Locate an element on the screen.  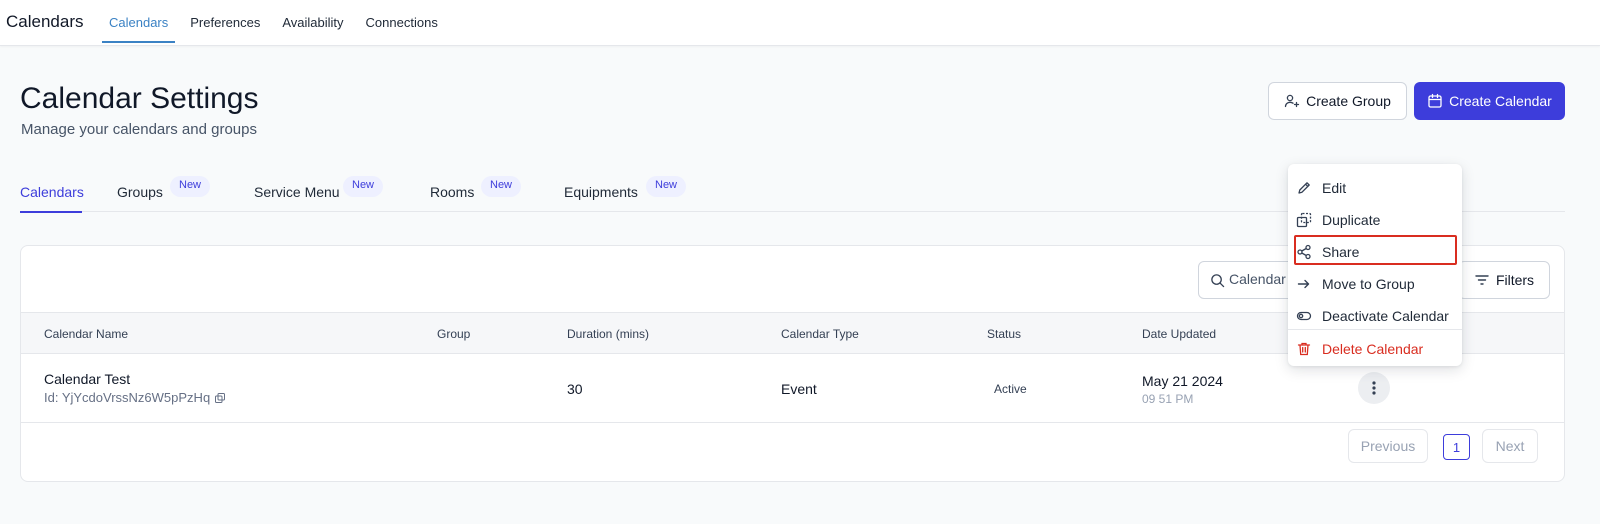
tab-rooms: Rooms New is located at coordinates (480, 194).